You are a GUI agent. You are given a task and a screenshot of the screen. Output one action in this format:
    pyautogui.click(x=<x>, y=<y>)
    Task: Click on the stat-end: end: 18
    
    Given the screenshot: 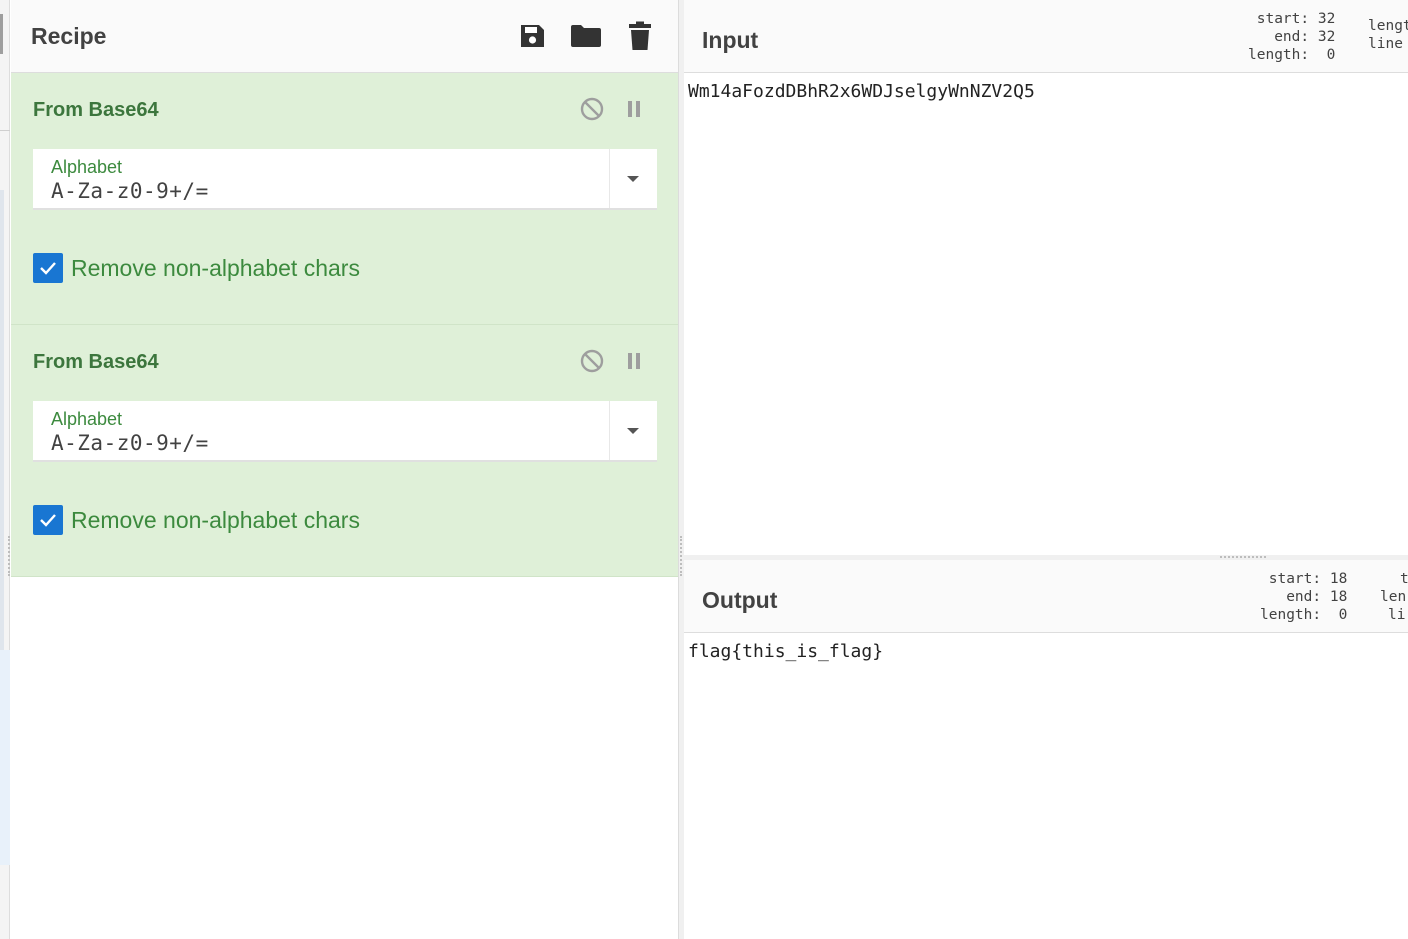 What is the action you would take?
    pyautogui.click(x=1317, y=597)
    